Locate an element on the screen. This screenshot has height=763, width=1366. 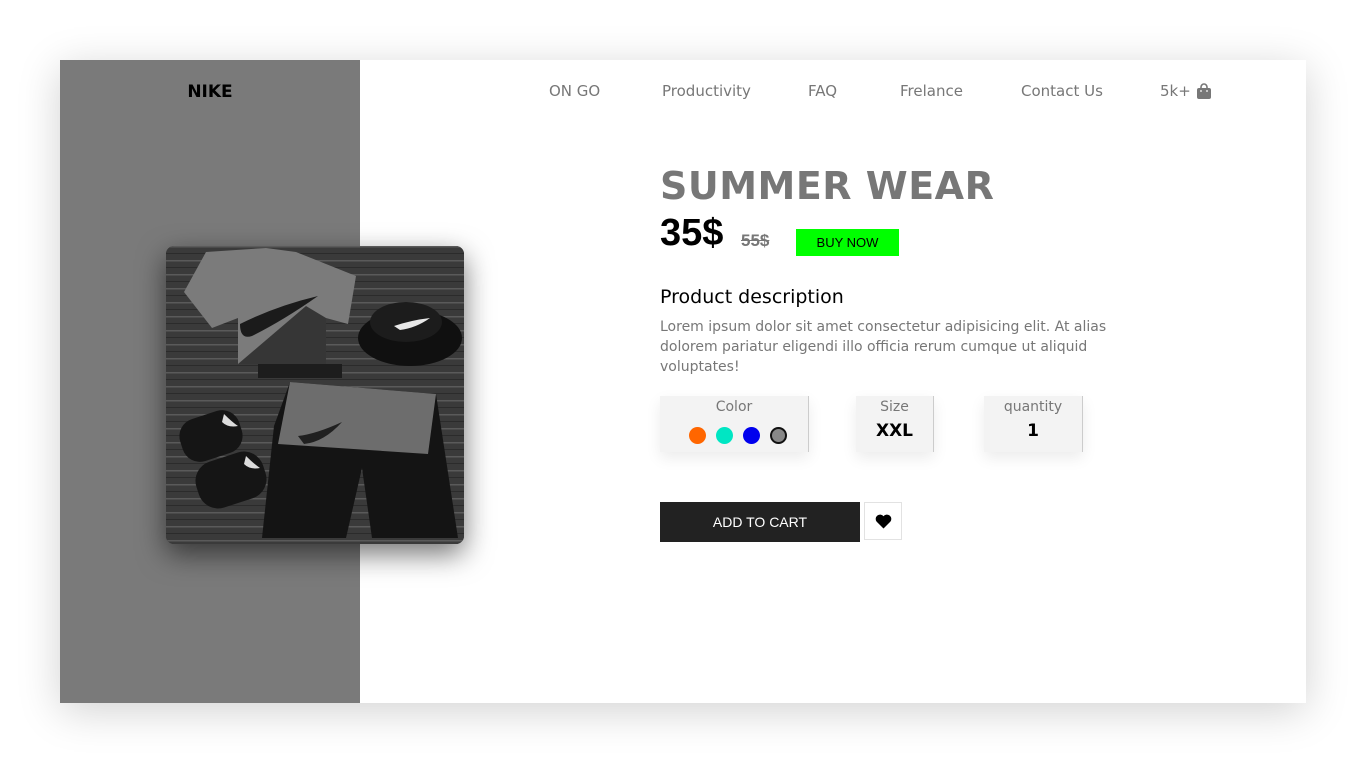
wishlist-button is located at coordinates (883, 521).